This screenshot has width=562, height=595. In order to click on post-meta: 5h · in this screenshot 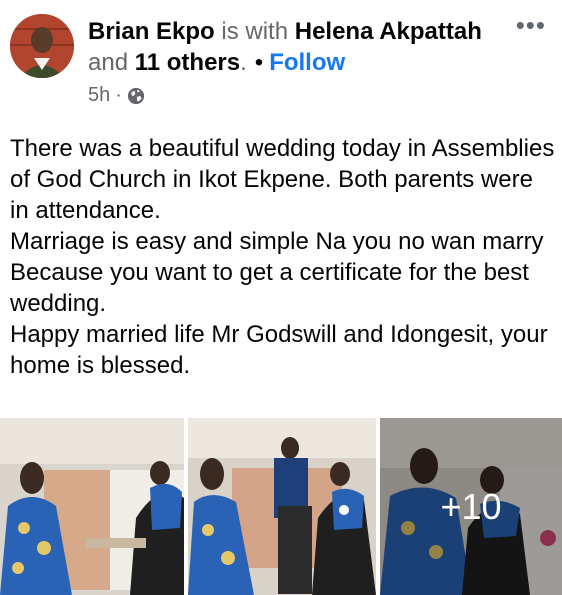, I will do `click(116, 95)`.